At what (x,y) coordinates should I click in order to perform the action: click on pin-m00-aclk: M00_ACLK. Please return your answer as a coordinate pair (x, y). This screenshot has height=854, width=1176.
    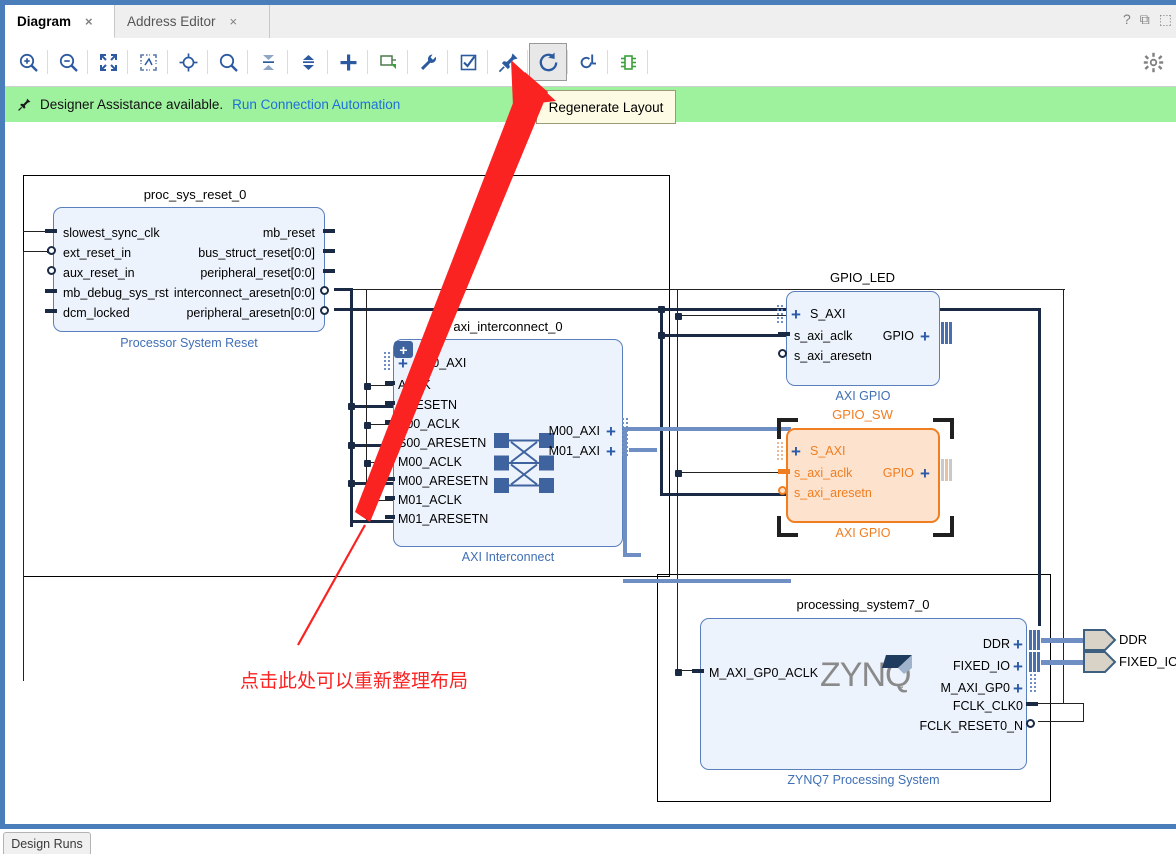
    Looking at the image, I should click on (430, 462).